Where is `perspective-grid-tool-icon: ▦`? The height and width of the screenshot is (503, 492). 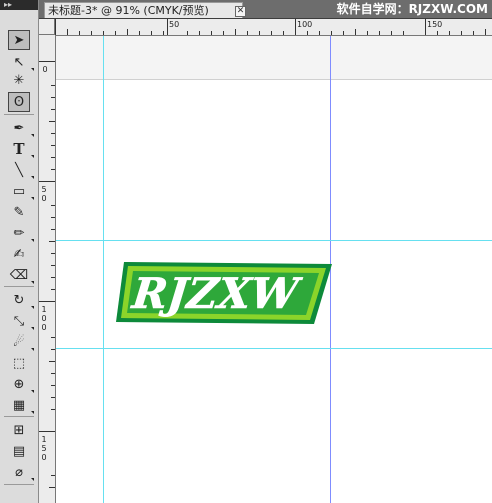
perspective-grid-tool-icon: ▦ is located at coordinates (19, 405).